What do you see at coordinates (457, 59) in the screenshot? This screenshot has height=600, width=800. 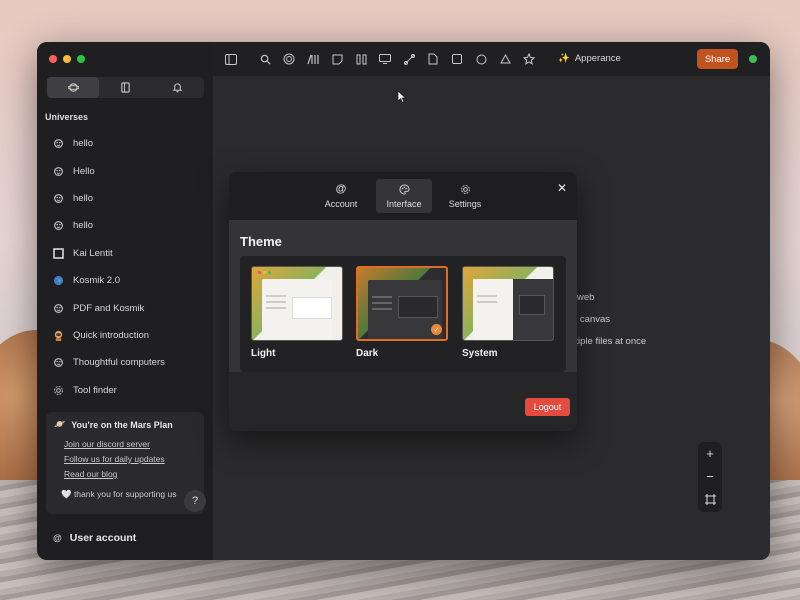 I see `rectangle-icon` at bounding box center [457, 59].